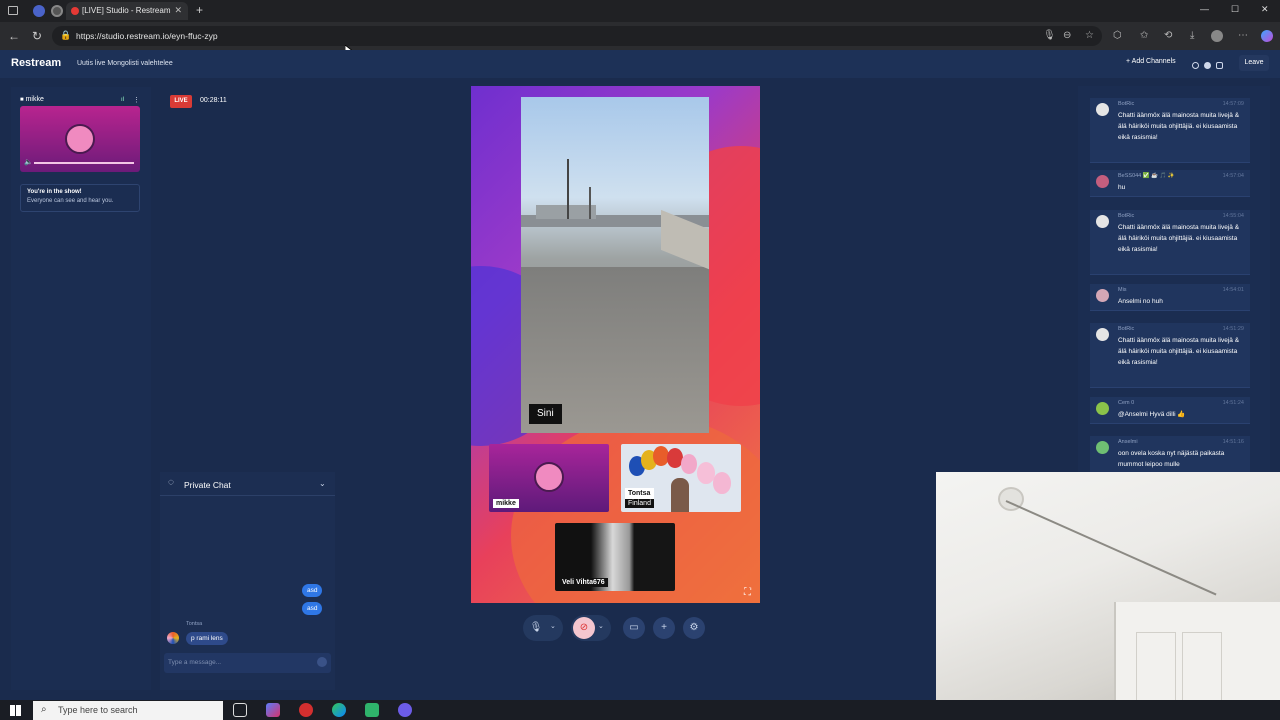 The image size is (1280, 720). I want to click on chat-text: Anselmi no huh, so click(1140, 301).